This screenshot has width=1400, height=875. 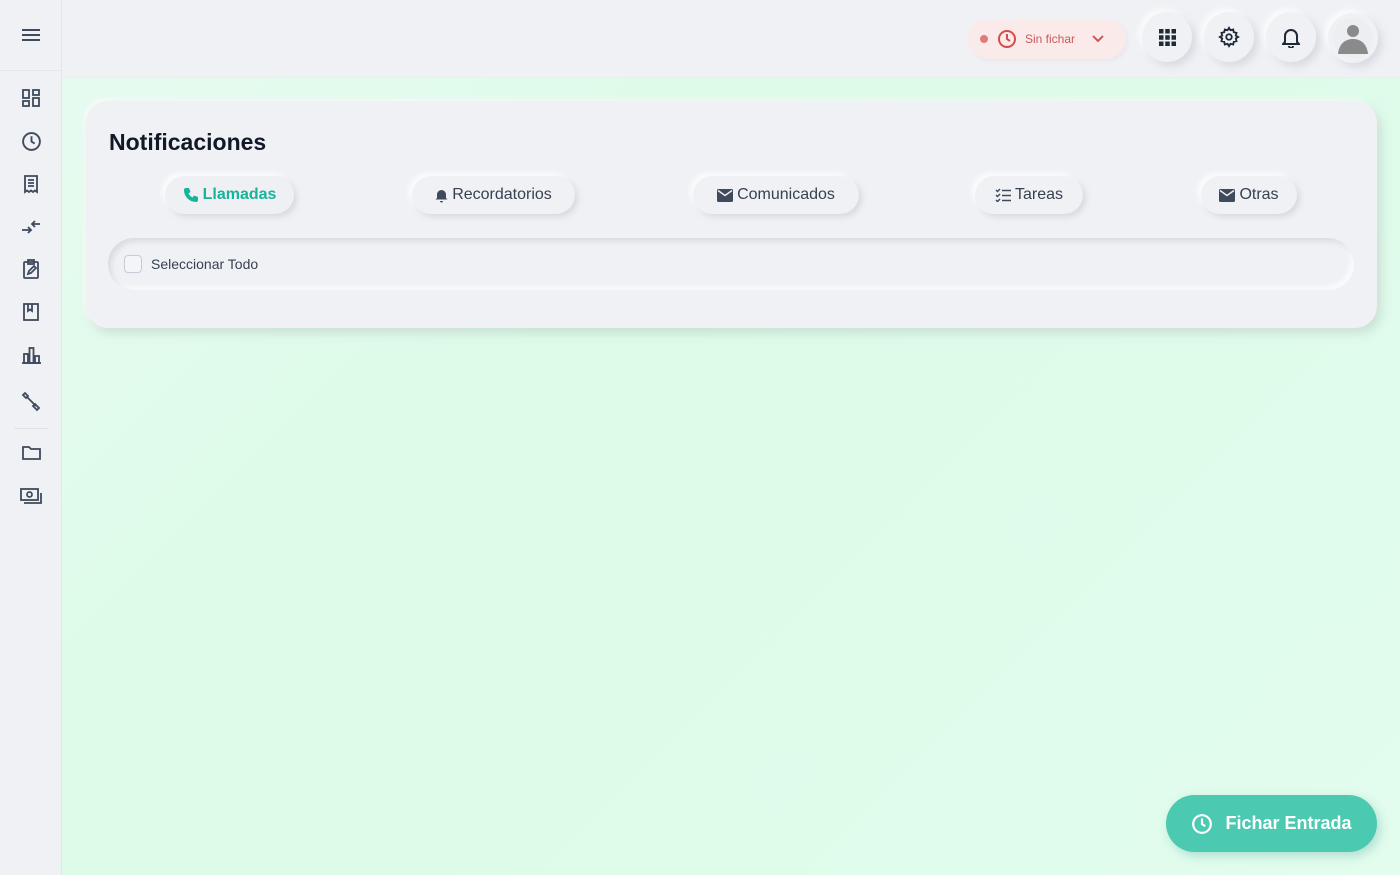 I want to click on book-icon, so click(x=31, y=312).